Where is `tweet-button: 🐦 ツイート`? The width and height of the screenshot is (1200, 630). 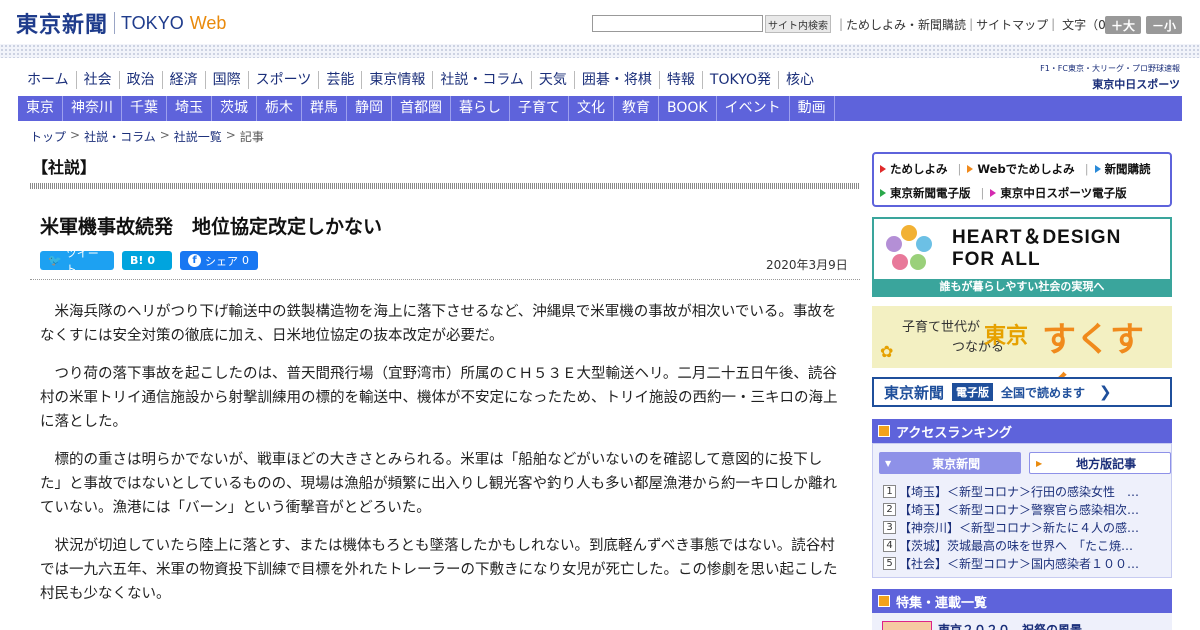 tweet-button: 🐦 ツイート is located at coordinates (77, 261).